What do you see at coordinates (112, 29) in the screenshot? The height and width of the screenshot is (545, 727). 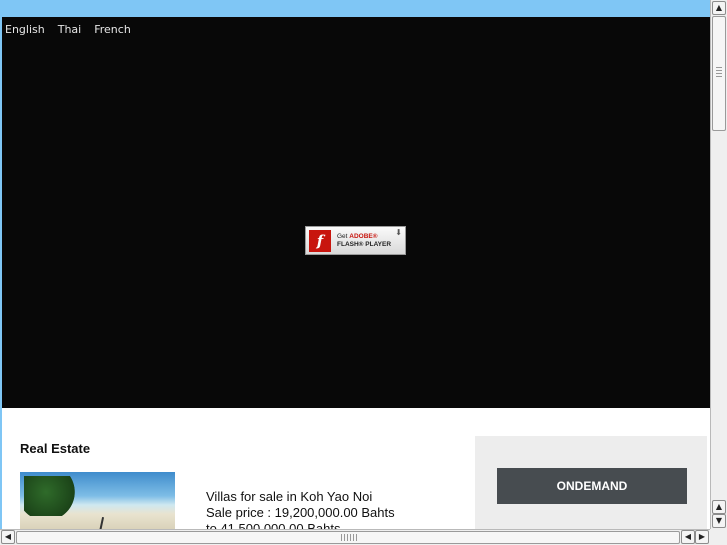 I see `language-link-french: French` at bounding box center [112, 29].